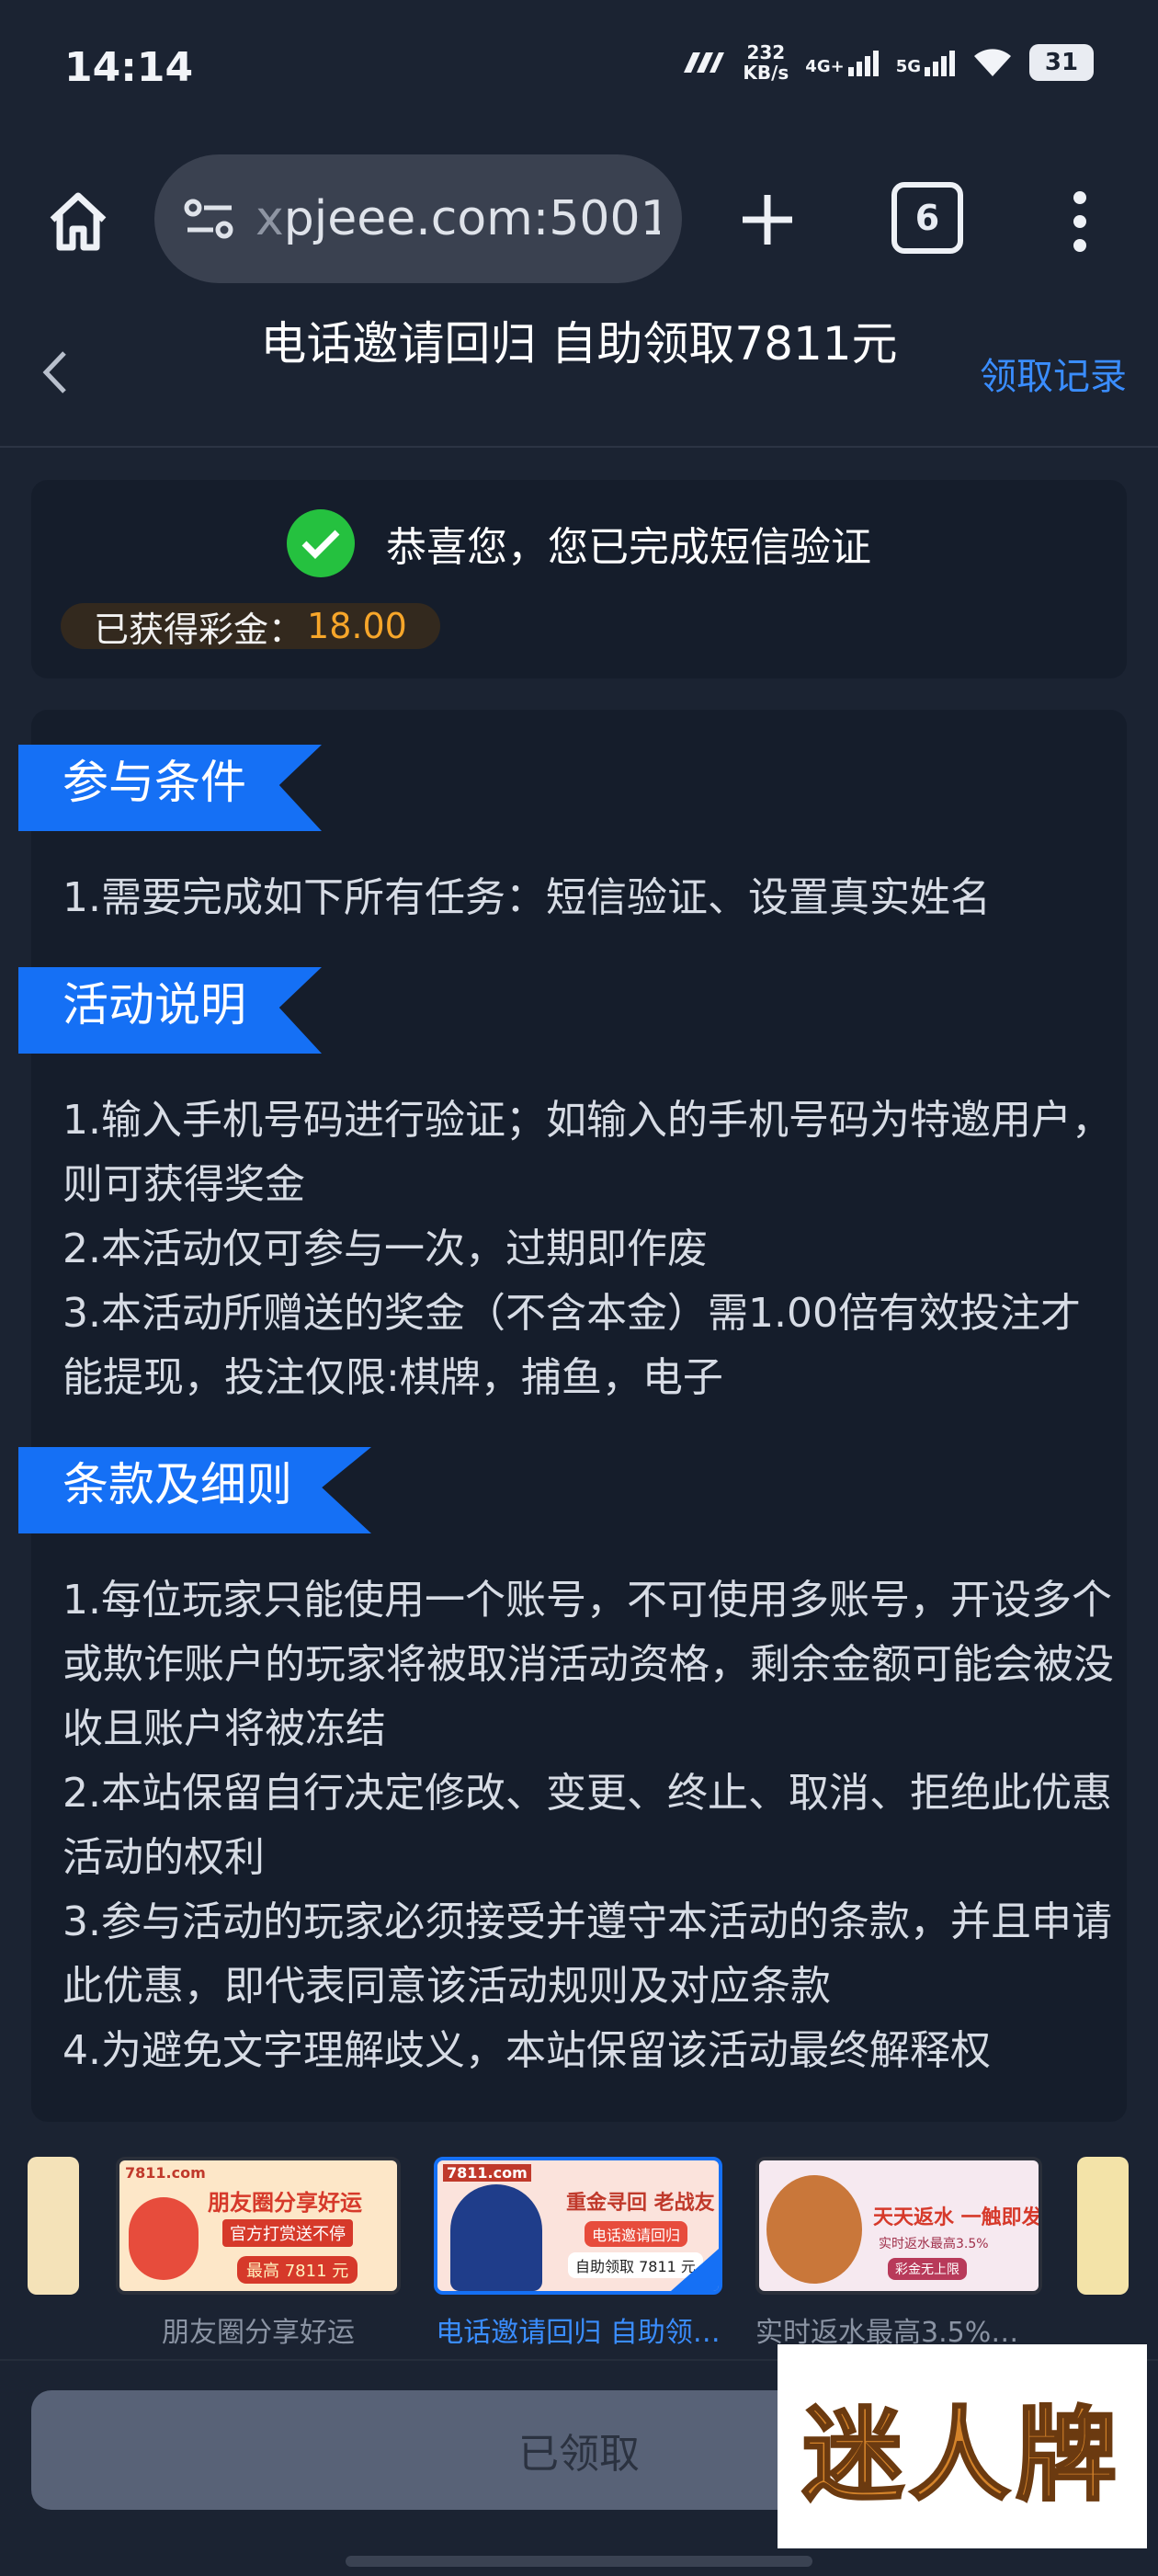  Describe the element at coordinates (285, 2203) in the screenshot. I see `banner-headline: 朋友圈分享好运` at that location.